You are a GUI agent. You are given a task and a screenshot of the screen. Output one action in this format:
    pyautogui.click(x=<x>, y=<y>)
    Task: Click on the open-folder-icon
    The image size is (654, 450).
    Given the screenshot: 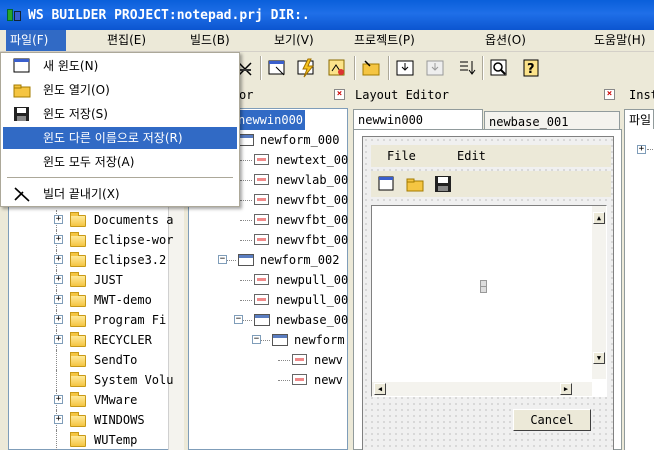 What is the action you would take?
    pyautogui.click(x=22, y=91)
    